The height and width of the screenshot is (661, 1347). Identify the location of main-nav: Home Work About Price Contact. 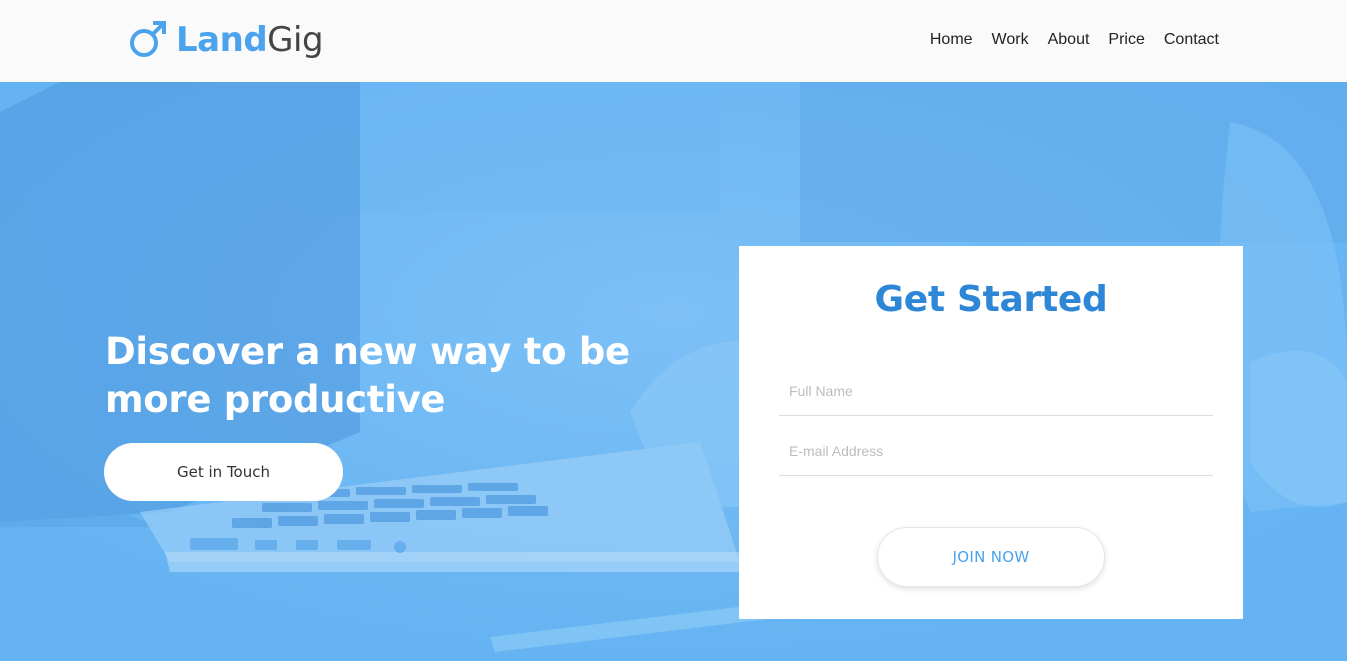
(1074, 40).